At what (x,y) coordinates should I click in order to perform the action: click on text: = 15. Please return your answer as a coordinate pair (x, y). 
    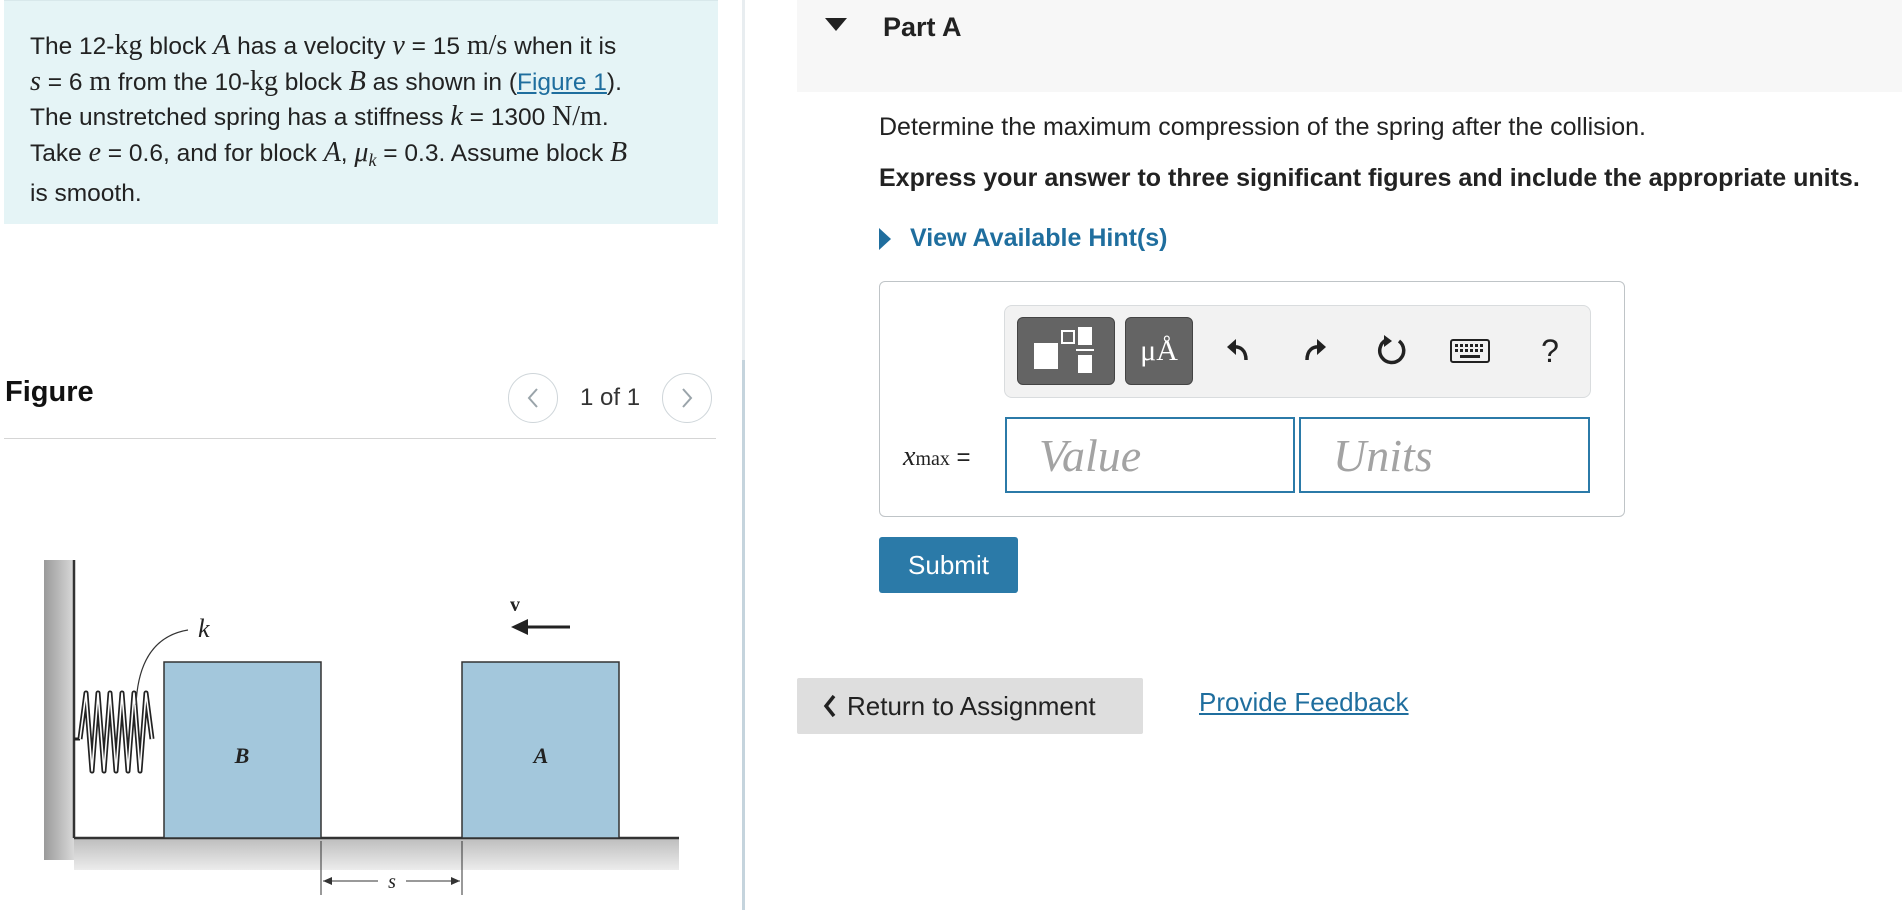
    Looking at the image, I should click on (435, 46).